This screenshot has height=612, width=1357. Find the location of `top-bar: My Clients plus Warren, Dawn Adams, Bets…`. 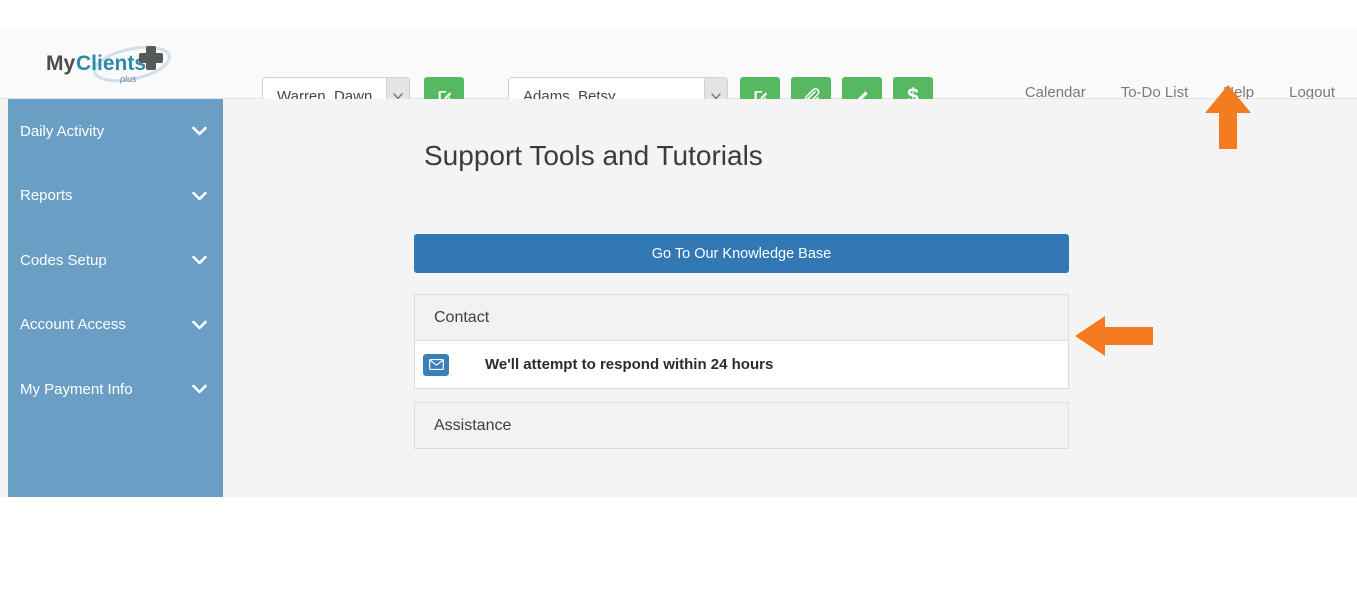

top-bar: My Clients plus Warren, Dawn Adams, Bets… is located at coordinates (678, 72).